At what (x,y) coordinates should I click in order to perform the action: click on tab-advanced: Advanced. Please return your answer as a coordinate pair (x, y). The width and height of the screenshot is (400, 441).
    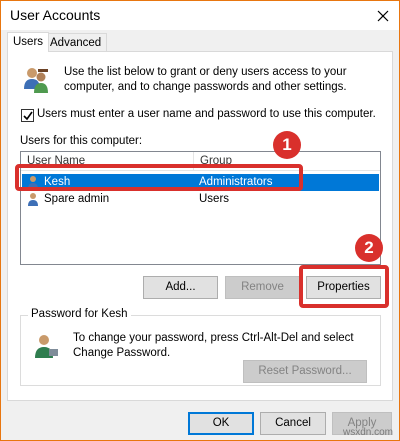
    Looking at the image, I should click on (76, 42).